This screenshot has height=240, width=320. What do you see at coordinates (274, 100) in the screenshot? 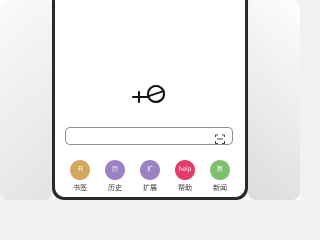
I see `background-right` at bounding box center [274, 100].